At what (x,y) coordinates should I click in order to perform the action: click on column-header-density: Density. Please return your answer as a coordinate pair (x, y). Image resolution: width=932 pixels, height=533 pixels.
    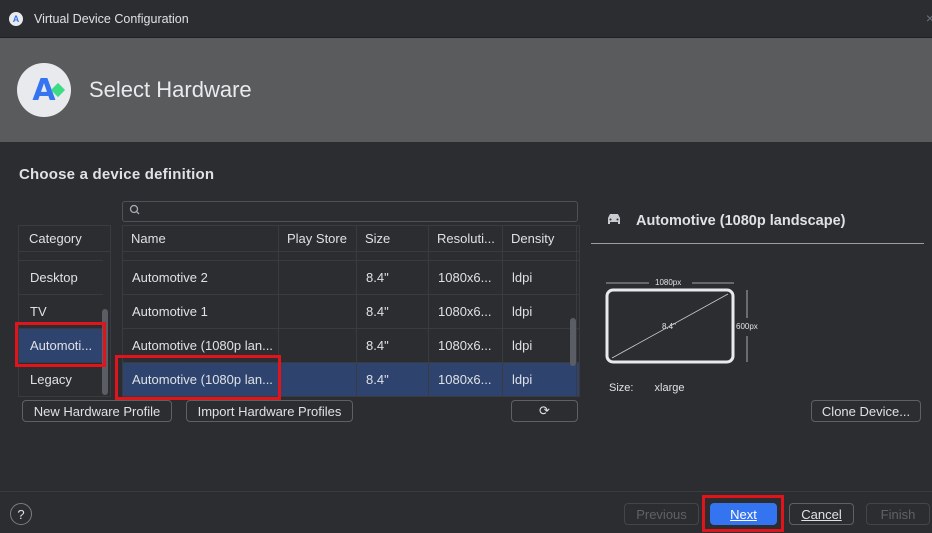
    Looking at the image, I should click on (540, 238).